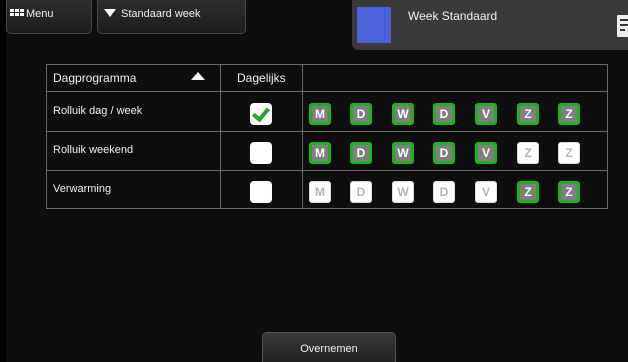 This screenshot has height=362, width=628. Describe the element at coordinates (161, 14) in the screenshot. I see `week-select-label: Standaard week` at that location.